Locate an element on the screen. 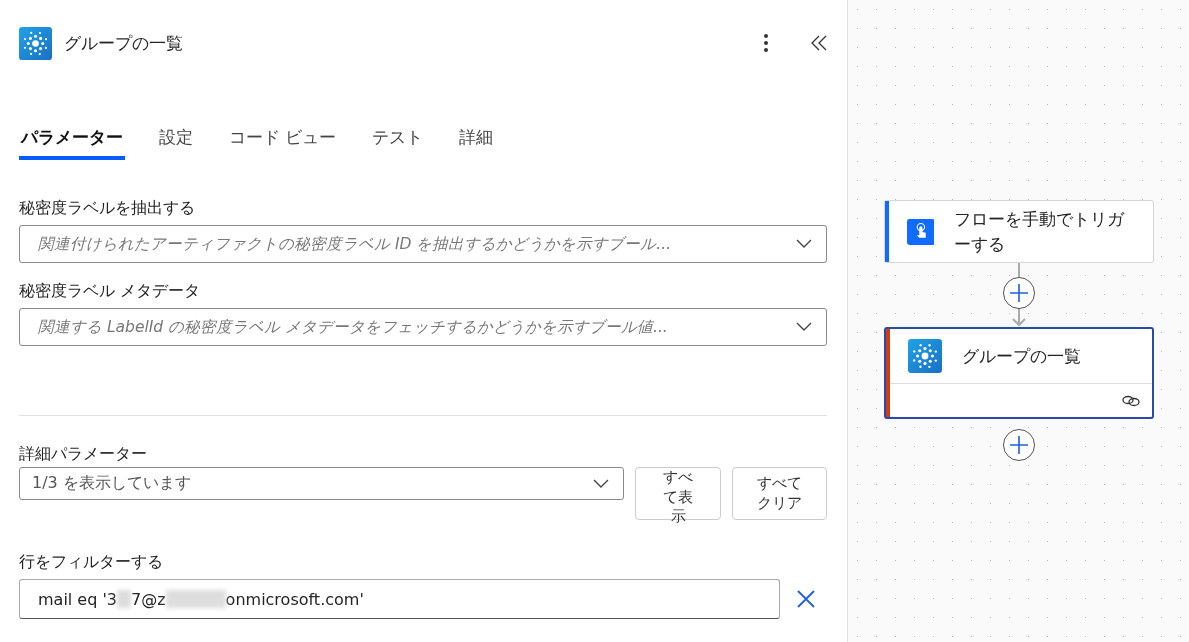 The height and width of the screenshot is (642, 1189). tab: パラメーター is located at coordinates (72, 139).